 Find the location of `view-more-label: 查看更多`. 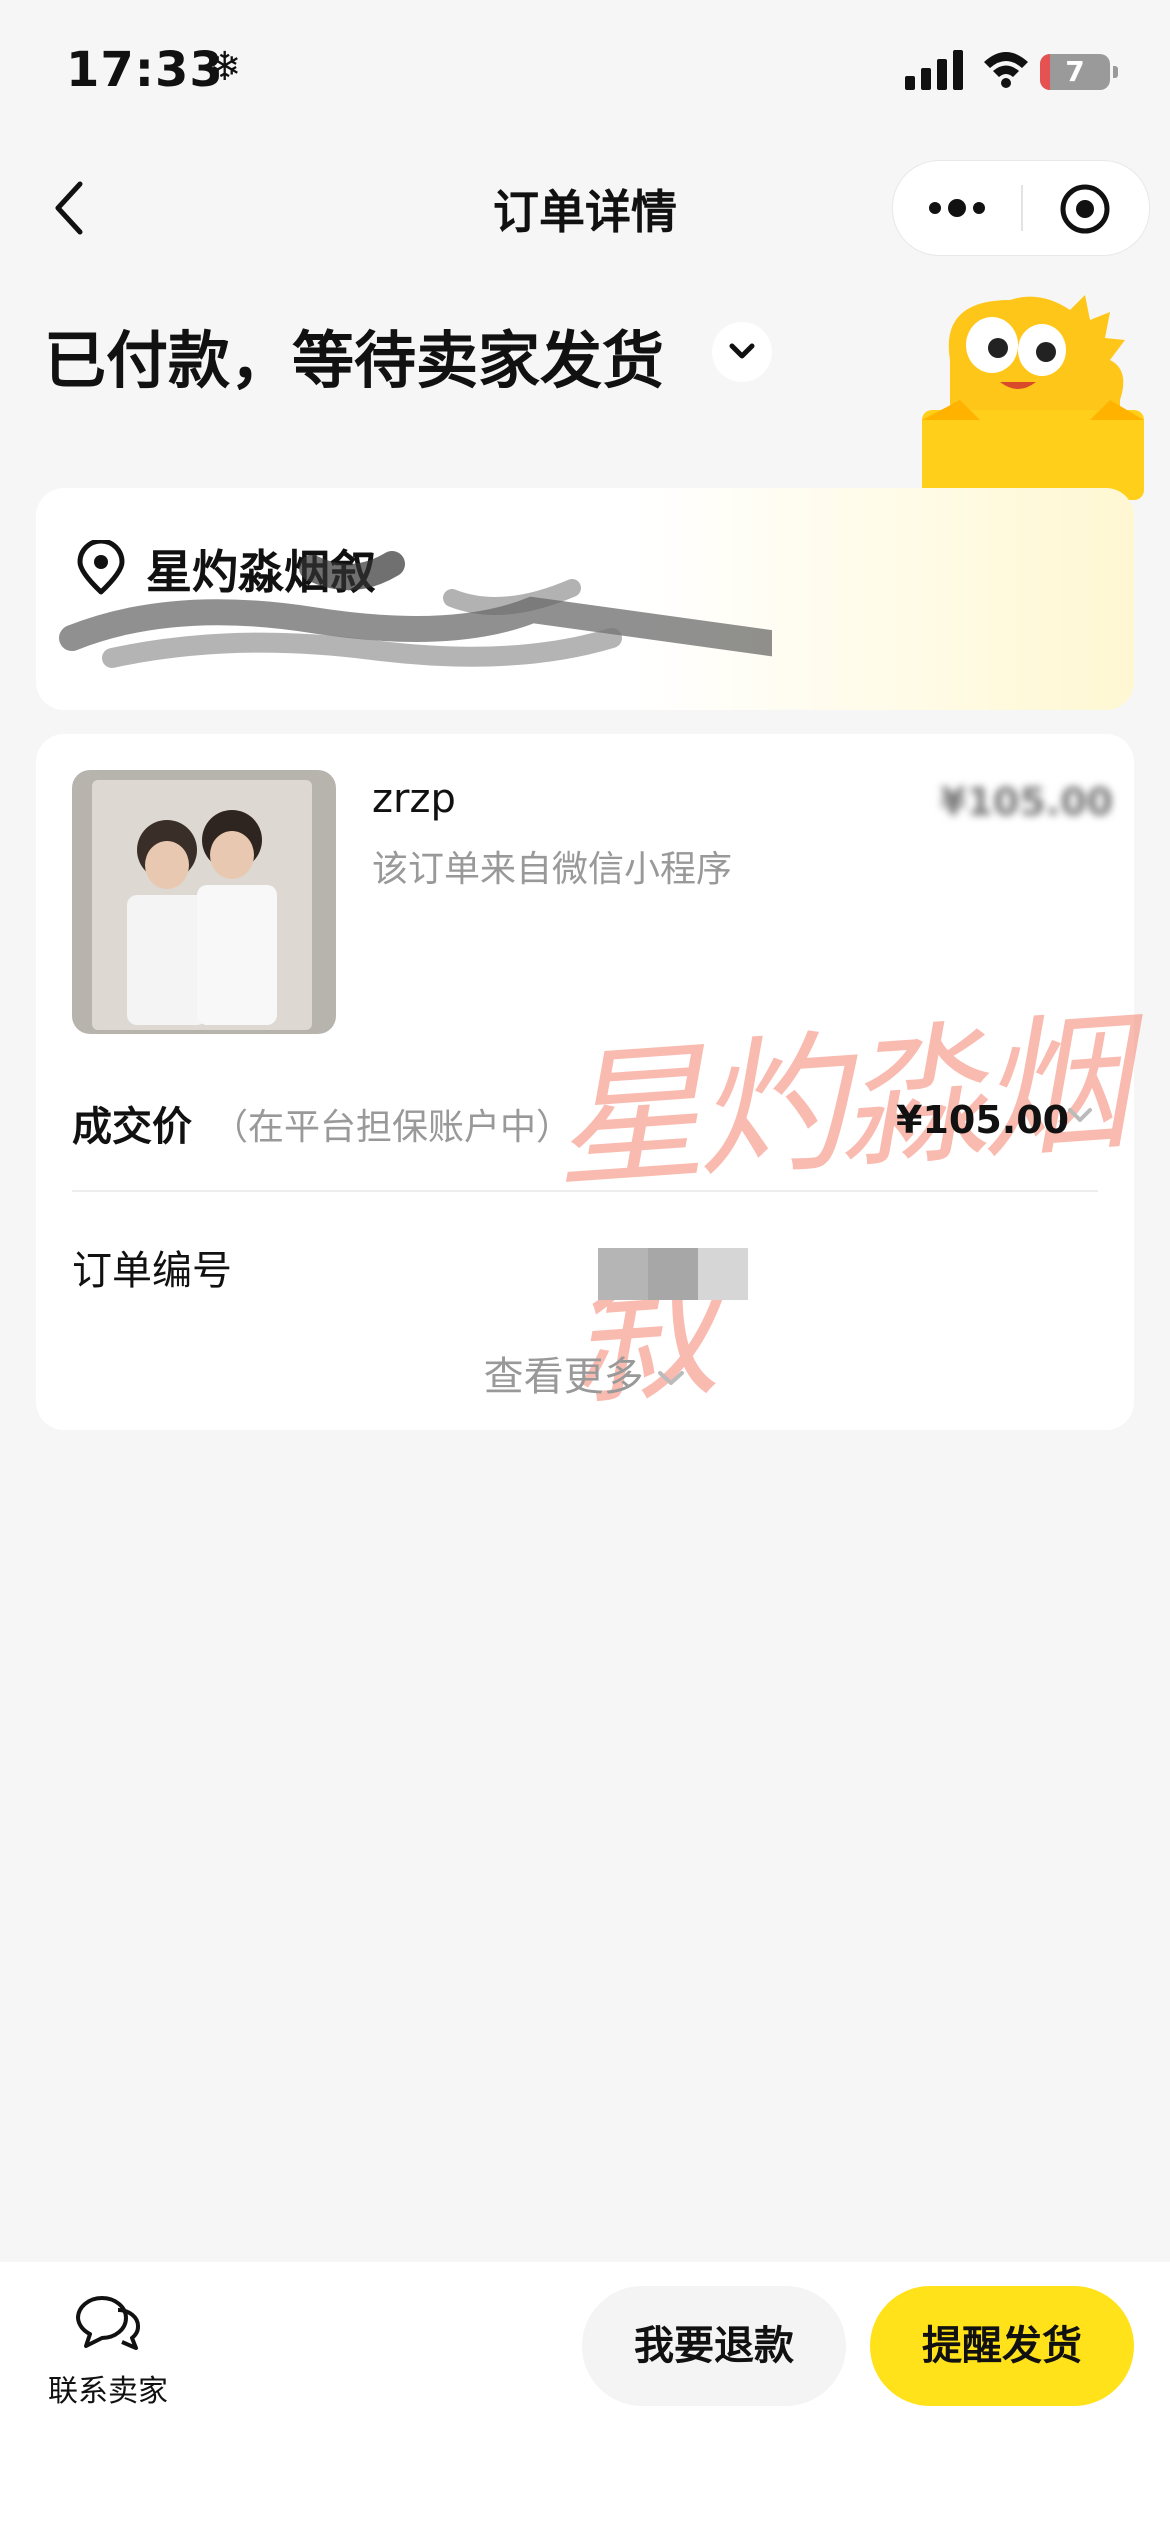

view-more-label: 查看更多 is located at coordinates (563, 1377).